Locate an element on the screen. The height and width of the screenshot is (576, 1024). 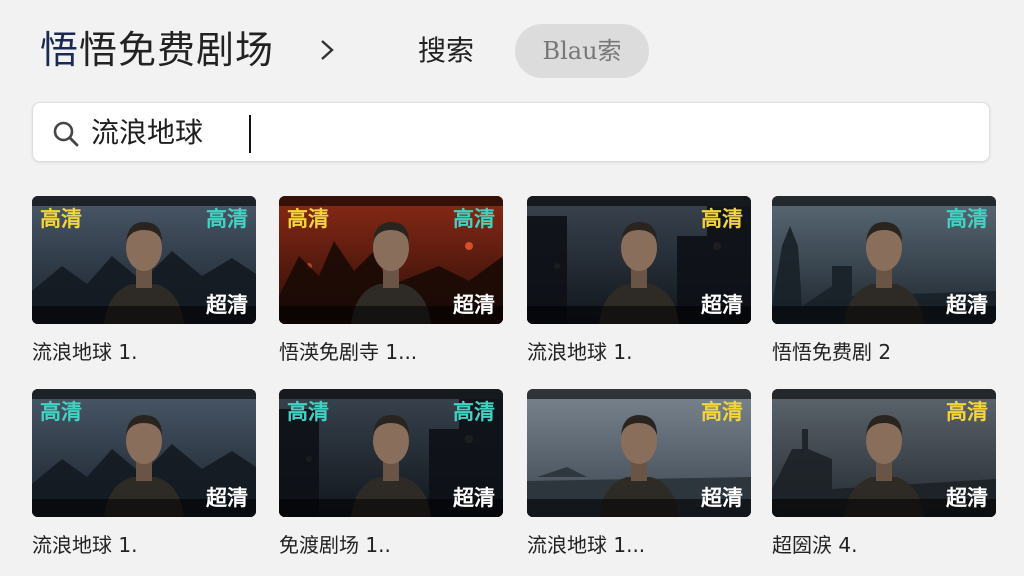
app-title-text: 悟免费剧场 is located at coordinates (177, 50).